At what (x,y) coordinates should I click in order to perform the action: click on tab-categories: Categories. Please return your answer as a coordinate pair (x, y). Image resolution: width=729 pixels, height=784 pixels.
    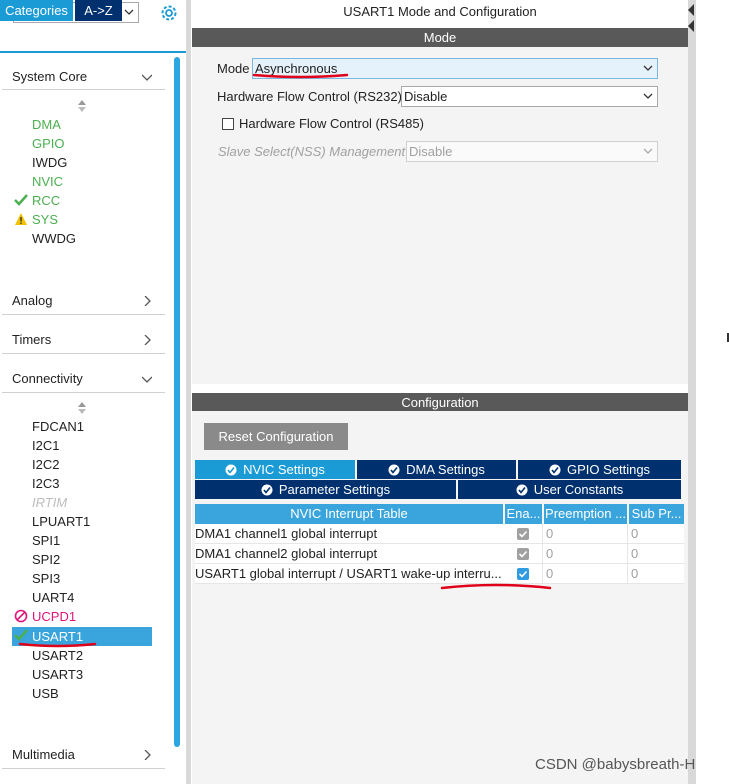
    Looking at the image, I should click on (36, 10).